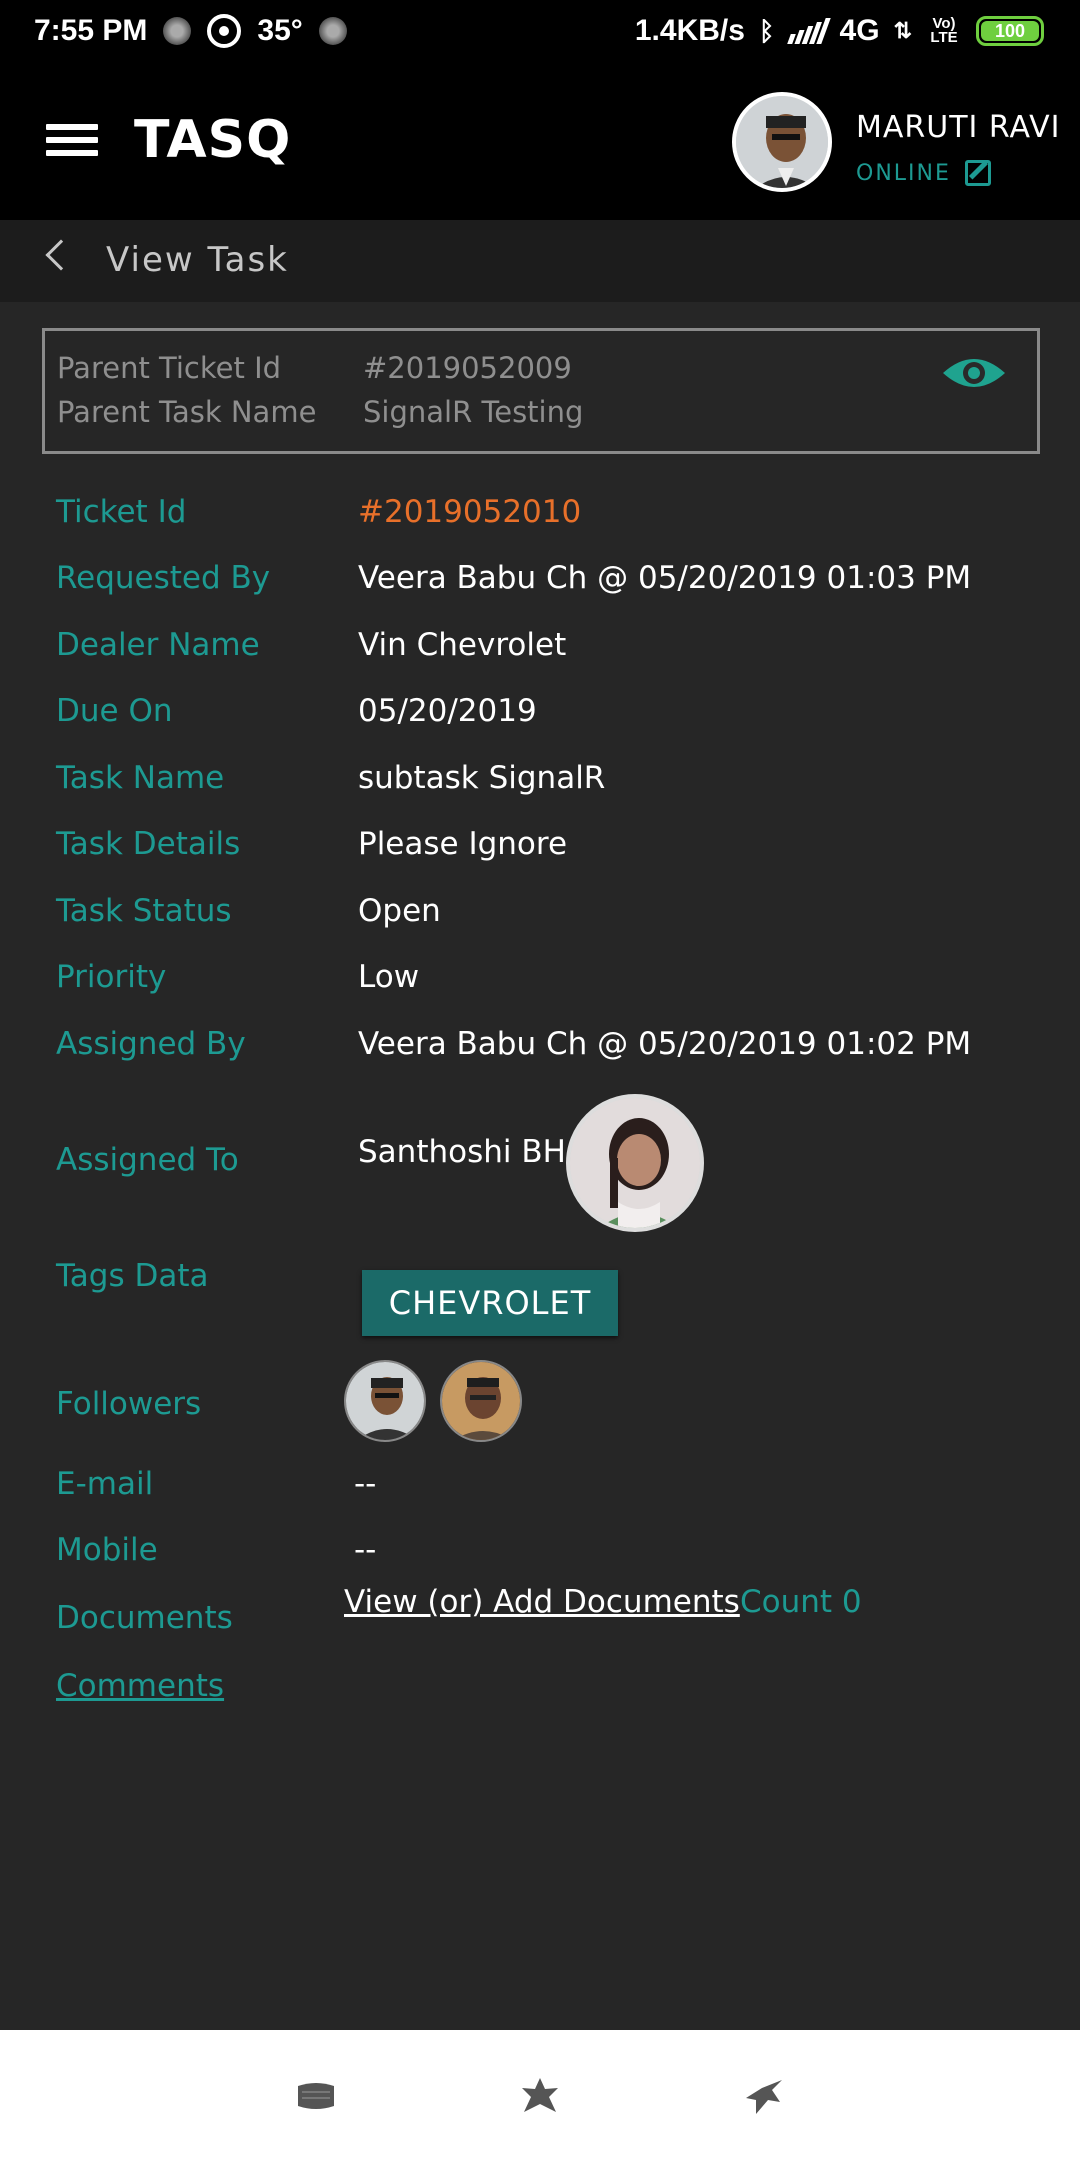 The image size is (1080, 2160). What do you see at coordinates (111, 977) in the screenshot?
I see `priority-label: Priority` at bounding box center [111, 977].